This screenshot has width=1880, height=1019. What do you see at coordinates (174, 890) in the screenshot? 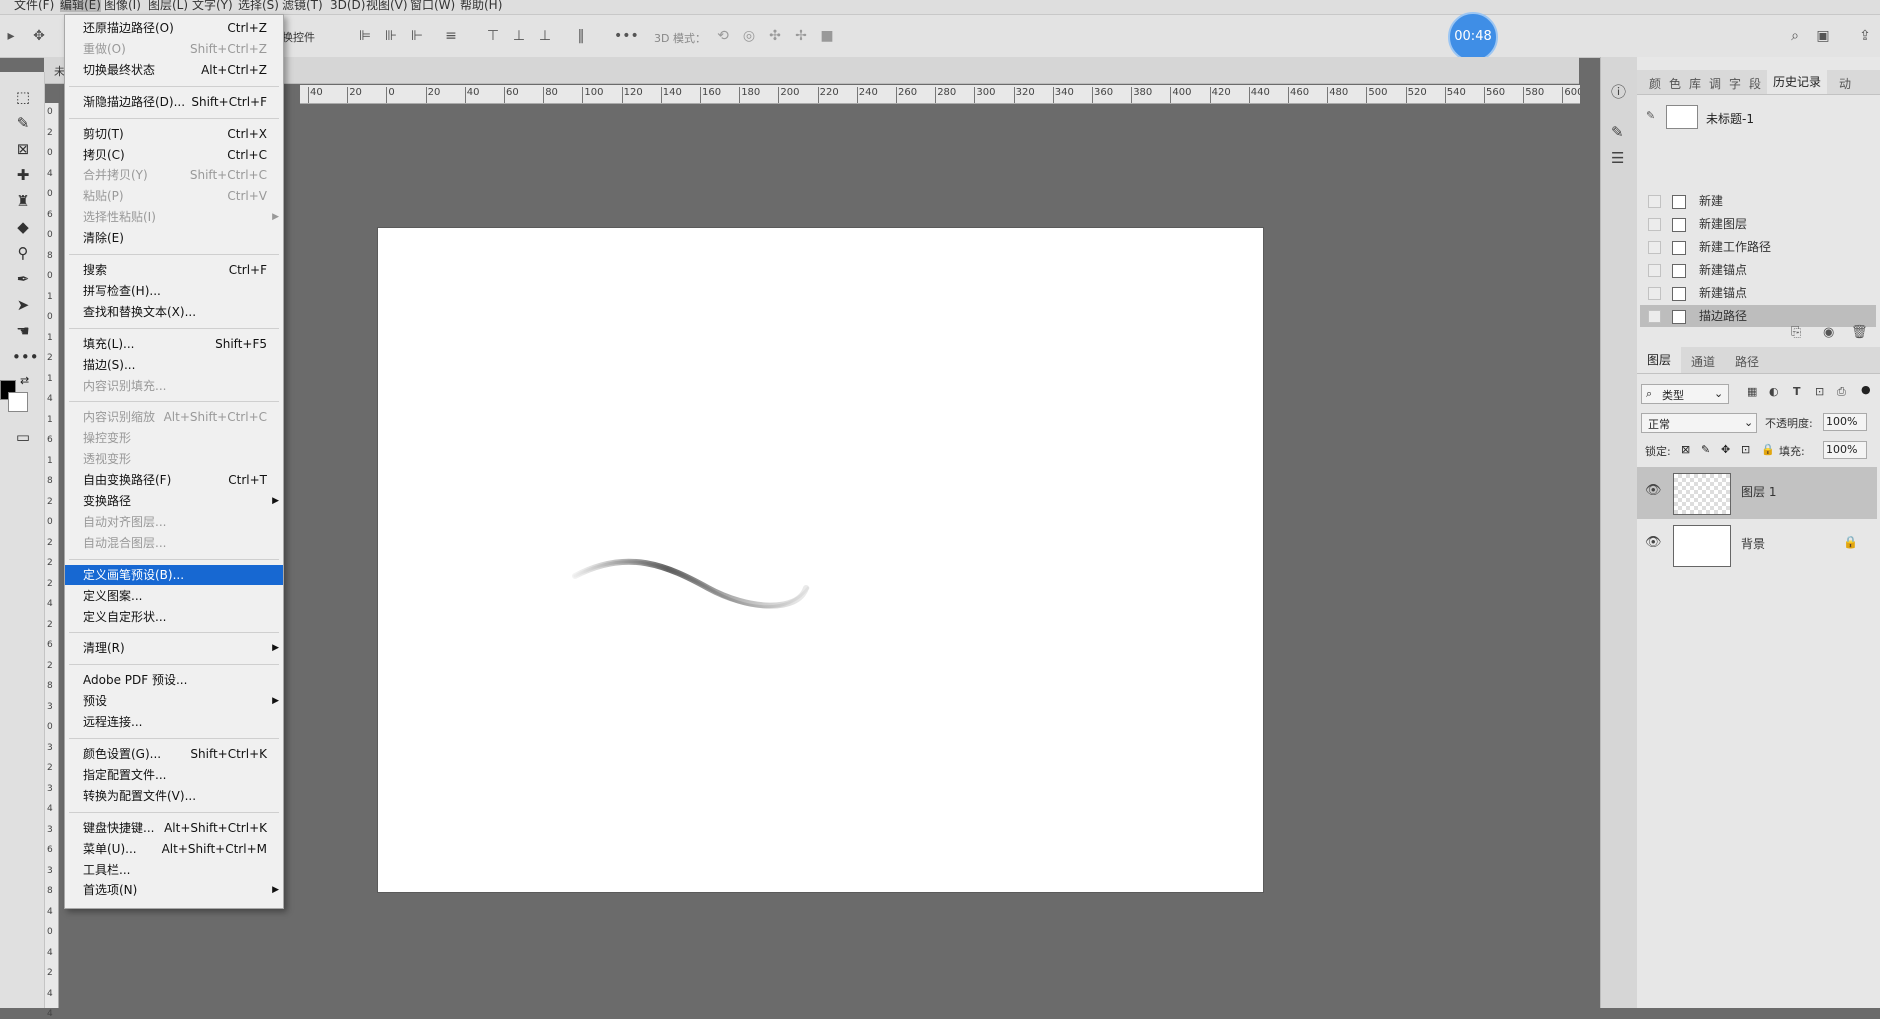
I see `edit-menu-item: 首选项(N) ▶` at bounding box center [174, 890].